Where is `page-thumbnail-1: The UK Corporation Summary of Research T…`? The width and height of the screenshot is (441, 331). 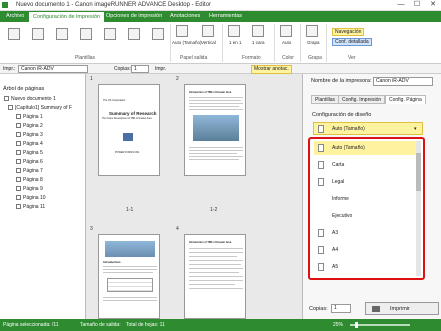
page-thumbnail-1: The UK Corporation Summary of Research T… is located at coordinates (129, 130).